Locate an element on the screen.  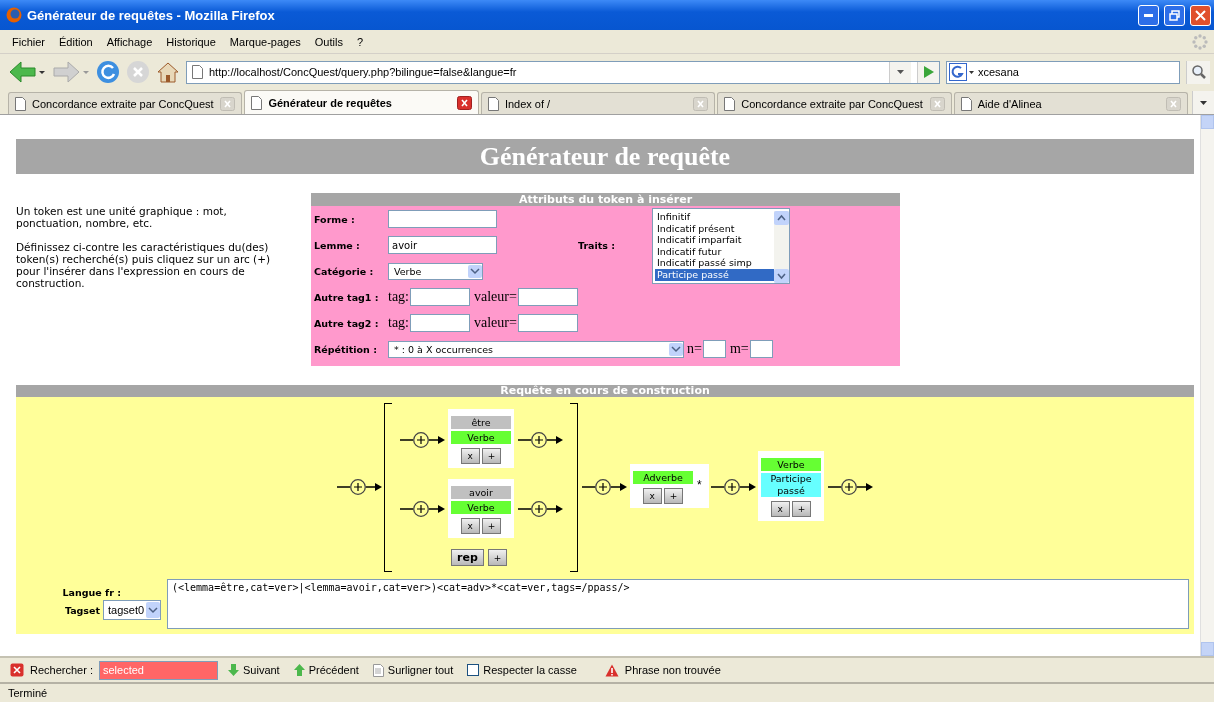
tab: Aide d'Alinea is located at coordinates (1071, 103).